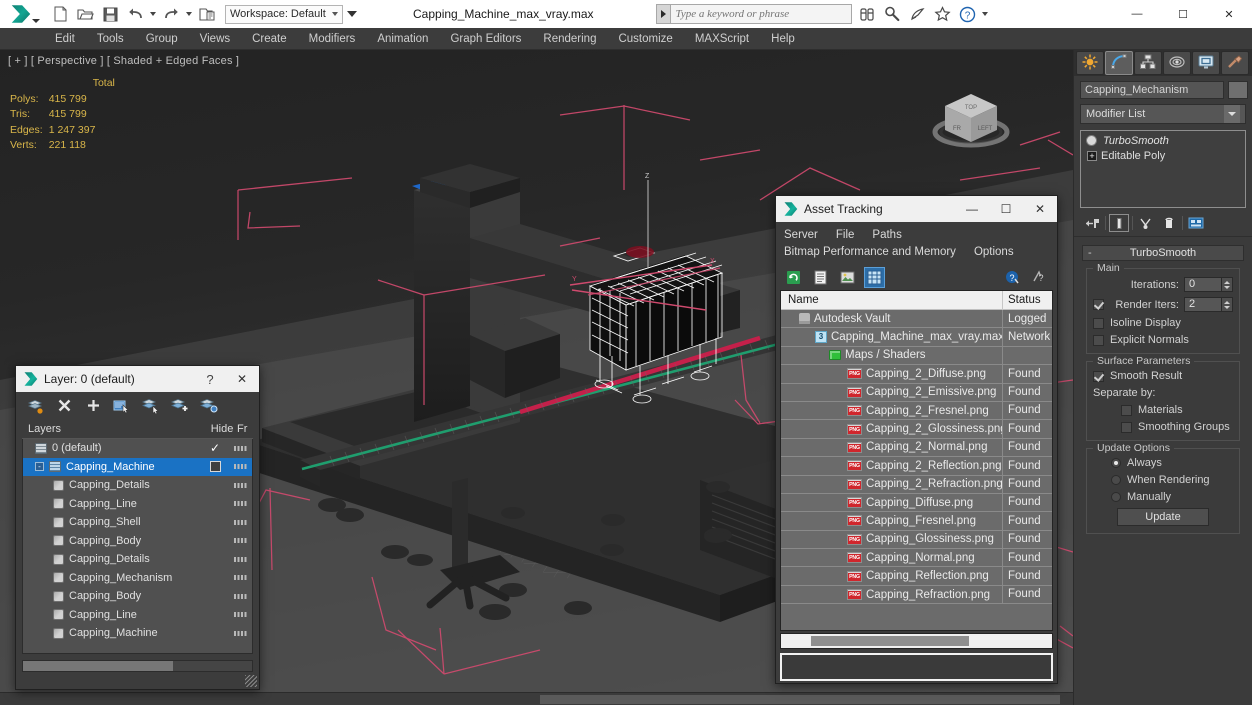  I want to click on maximize-button: ☐, so click(1006, 209).